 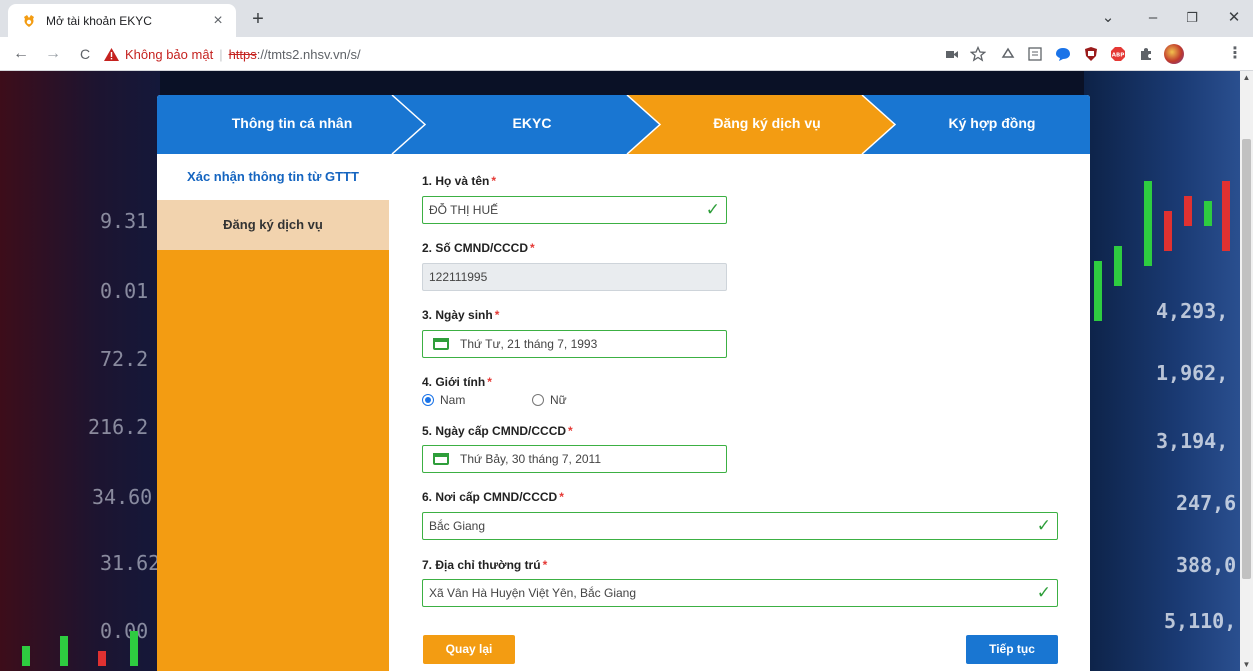 I want to click on warning-icon, so click(x=111, y=54).